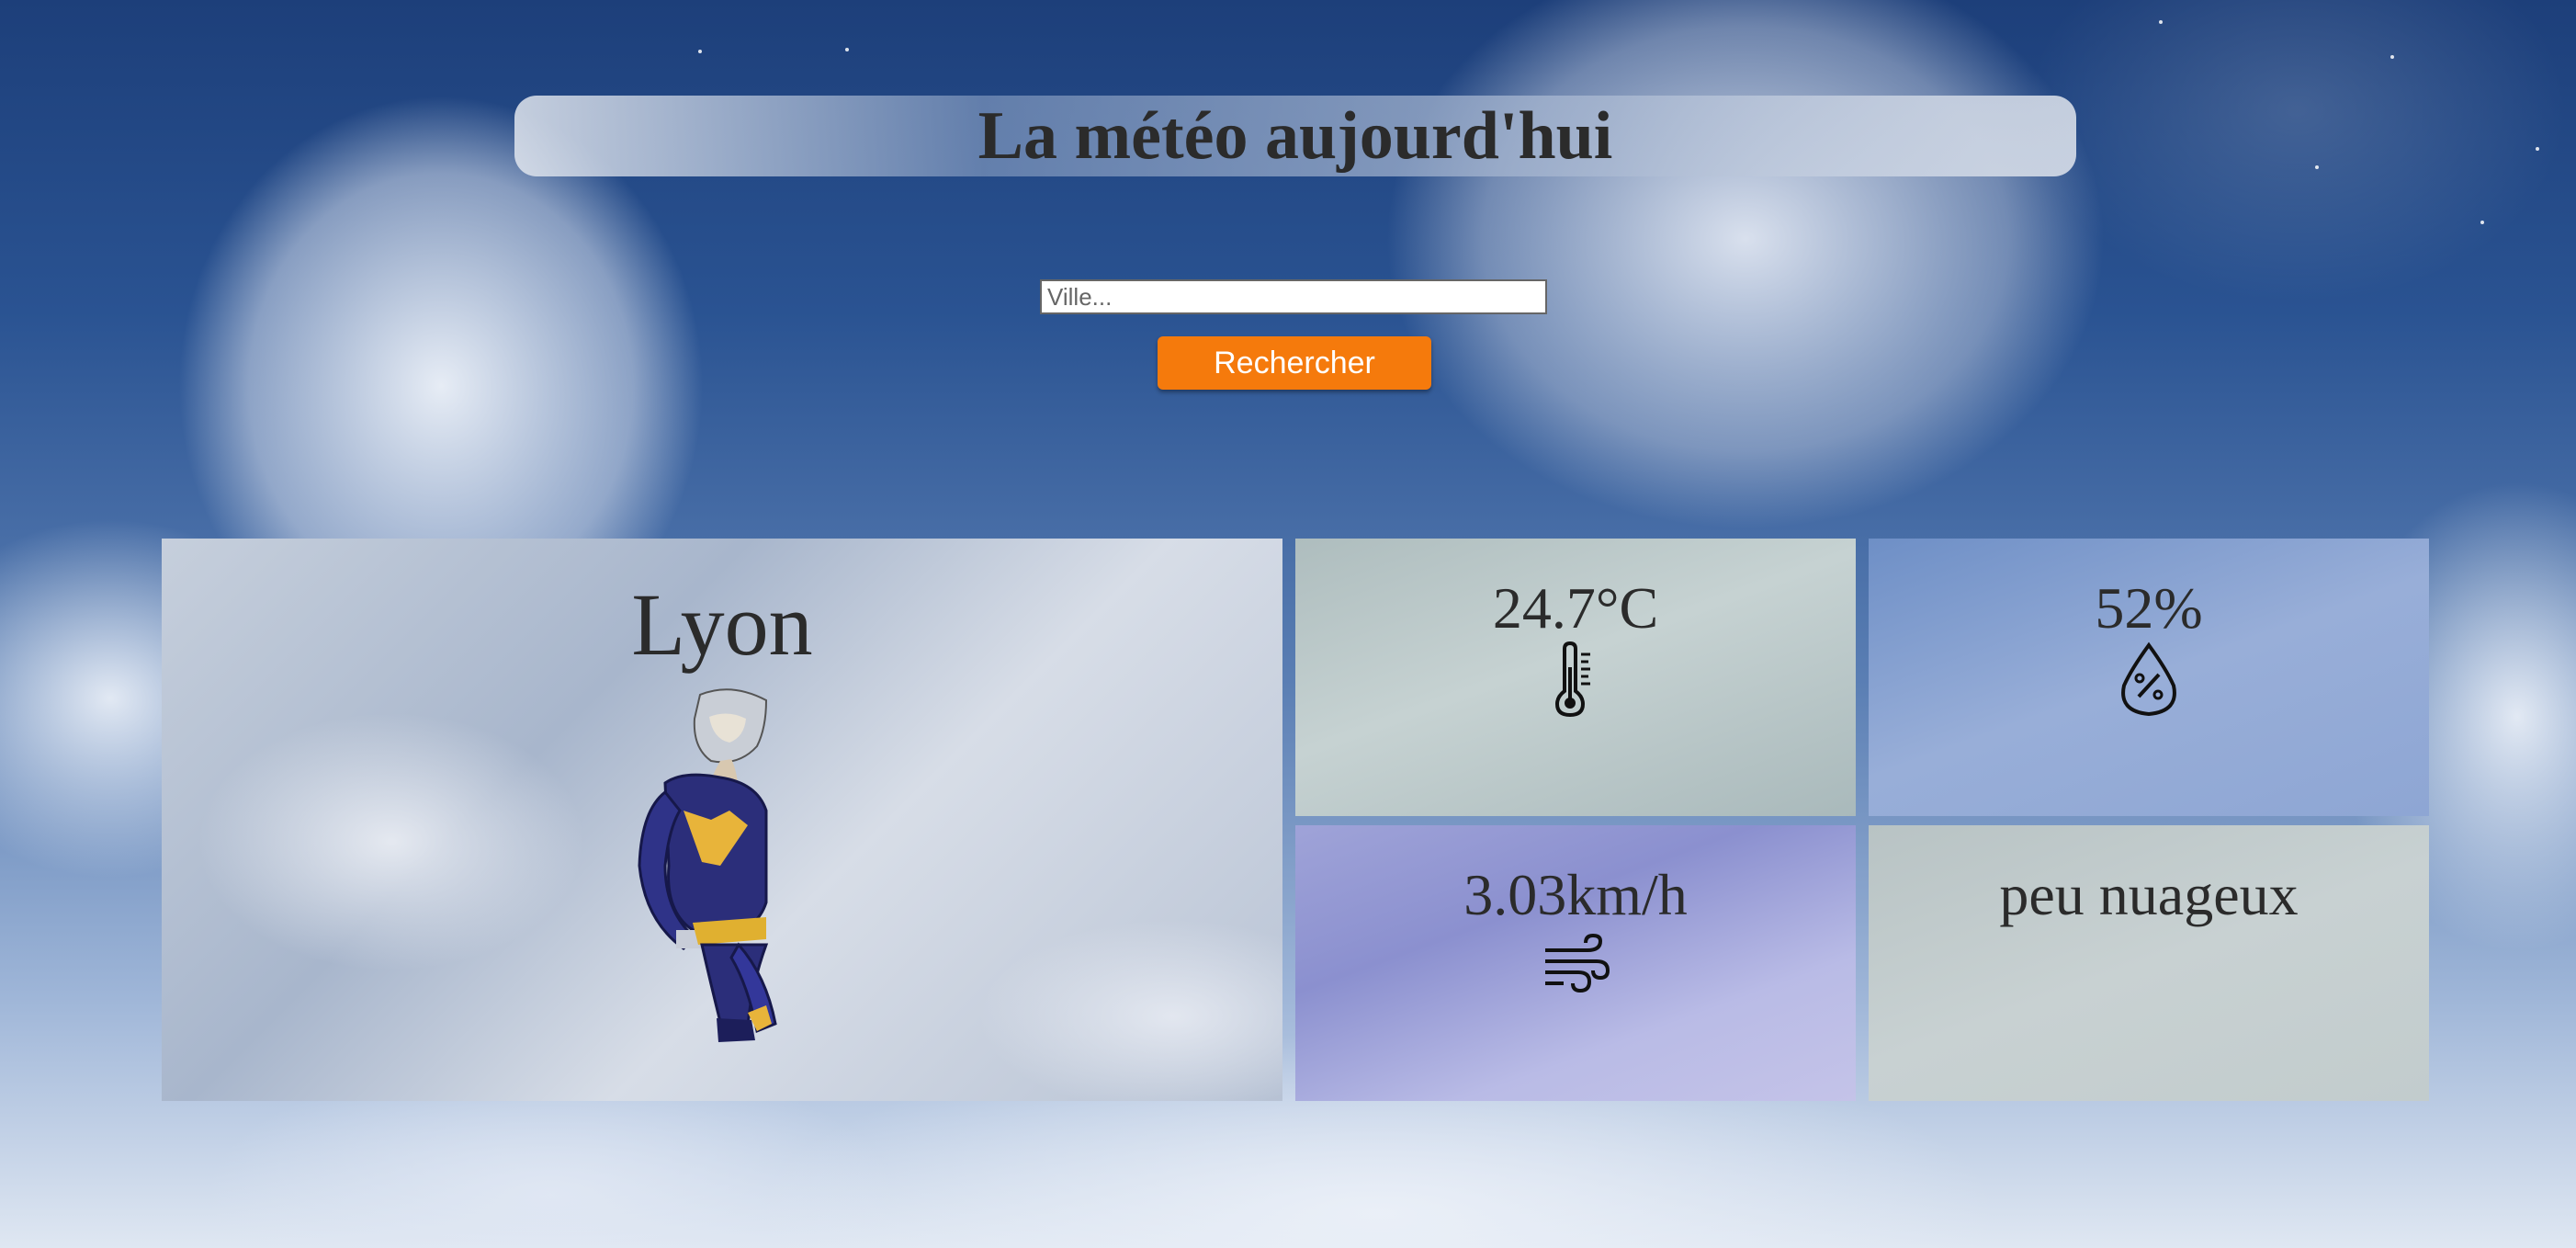 The image size is (2576, 1248). What do you see at coordinates (2149, 608) in the screenshot?
I see `humidity-value: 52%` at bounding box center [2149, 608].